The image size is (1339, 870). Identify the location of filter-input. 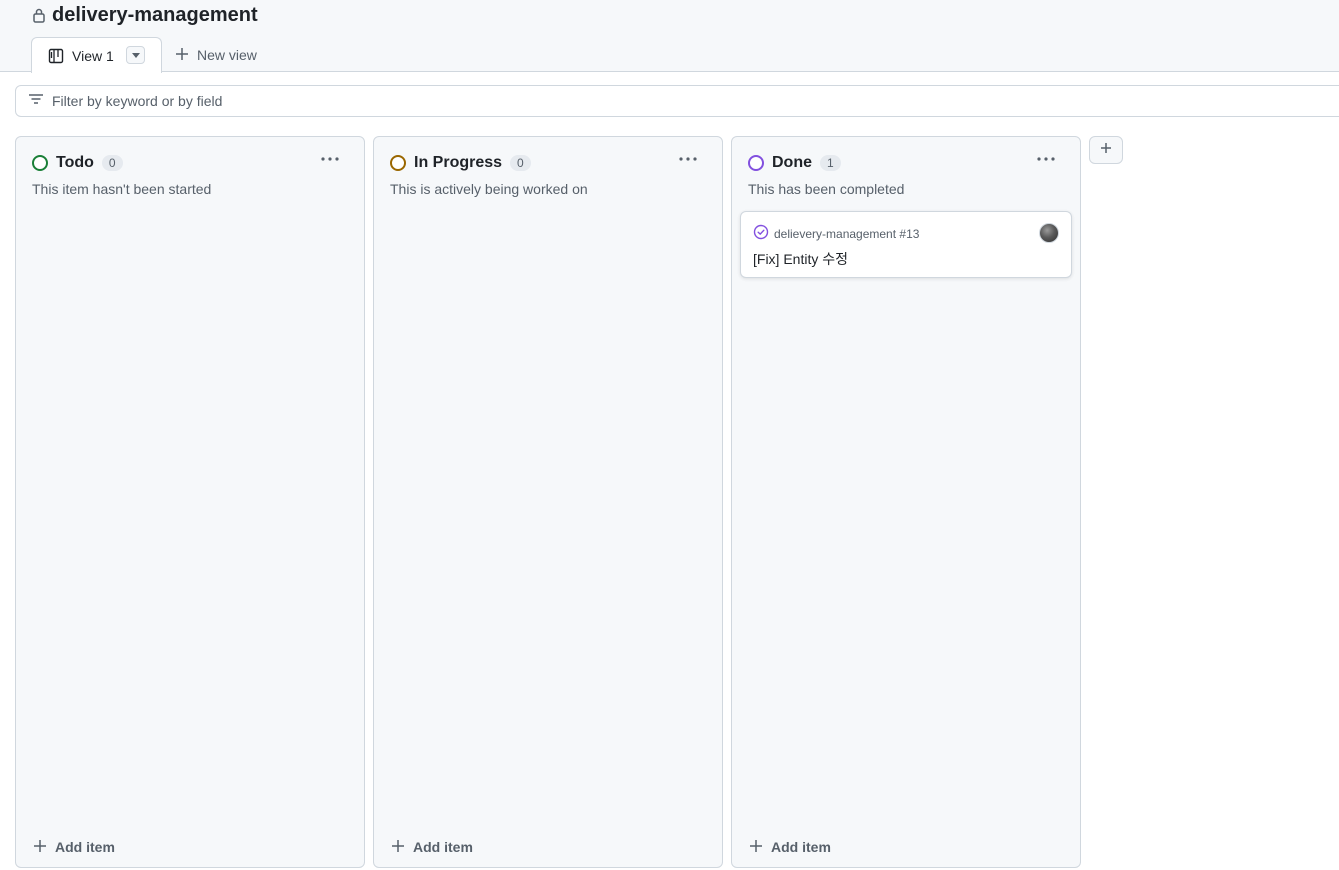
(352, 101).